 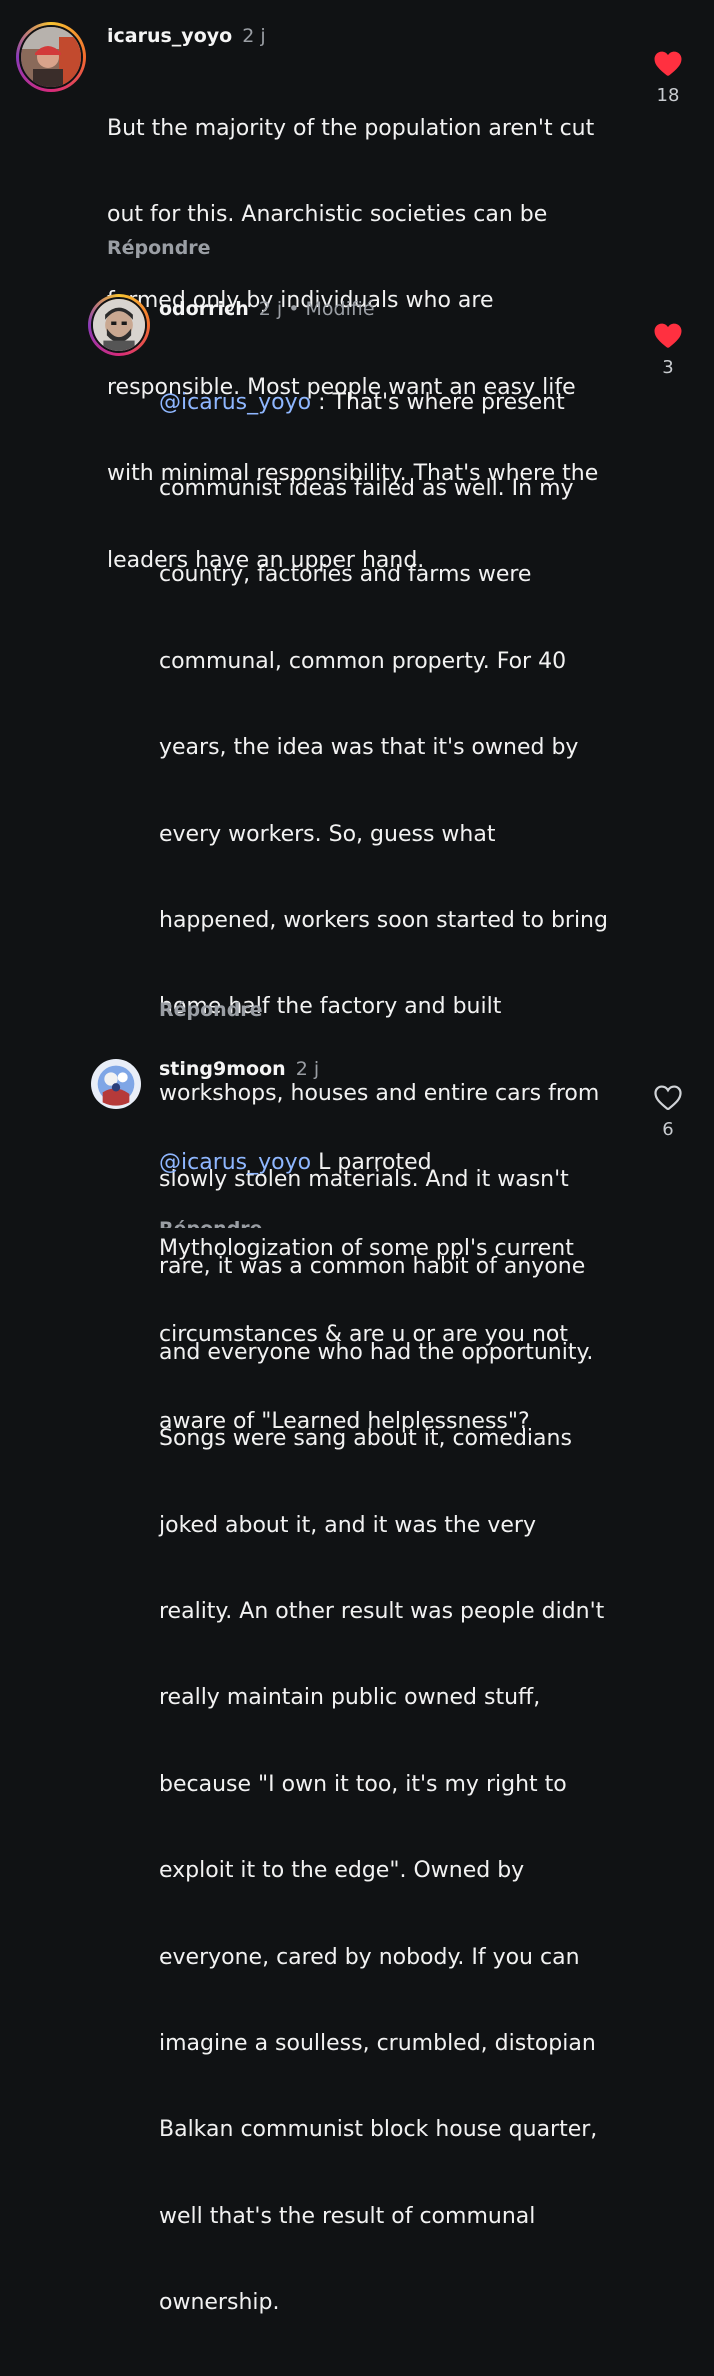 What do you see at coordinates (668, 350) in the screenshot?
I see `like-button: 3` at bounding box center [668, 350].